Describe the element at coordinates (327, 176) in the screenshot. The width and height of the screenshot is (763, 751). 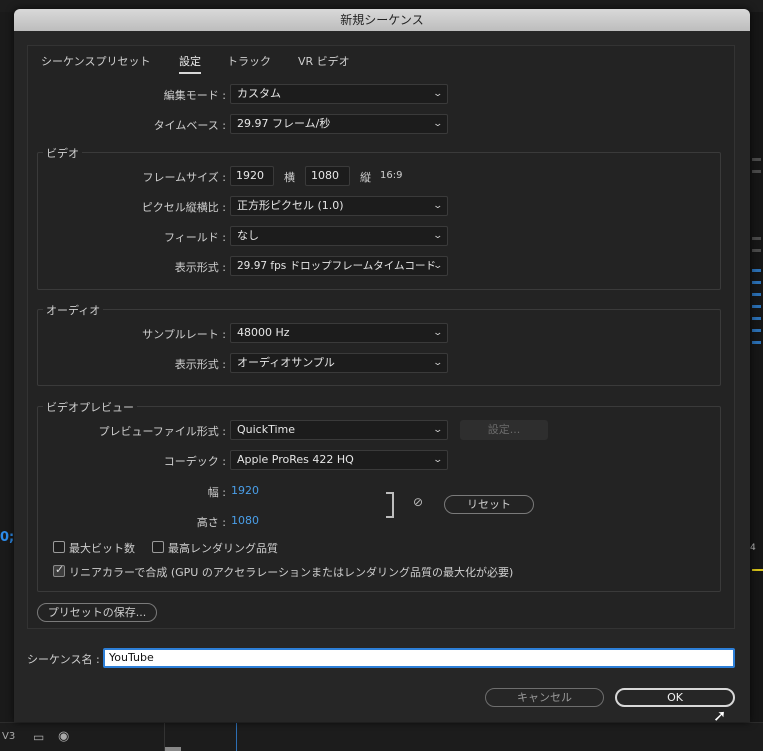
I see `frame-height-input: 1080` at that location.